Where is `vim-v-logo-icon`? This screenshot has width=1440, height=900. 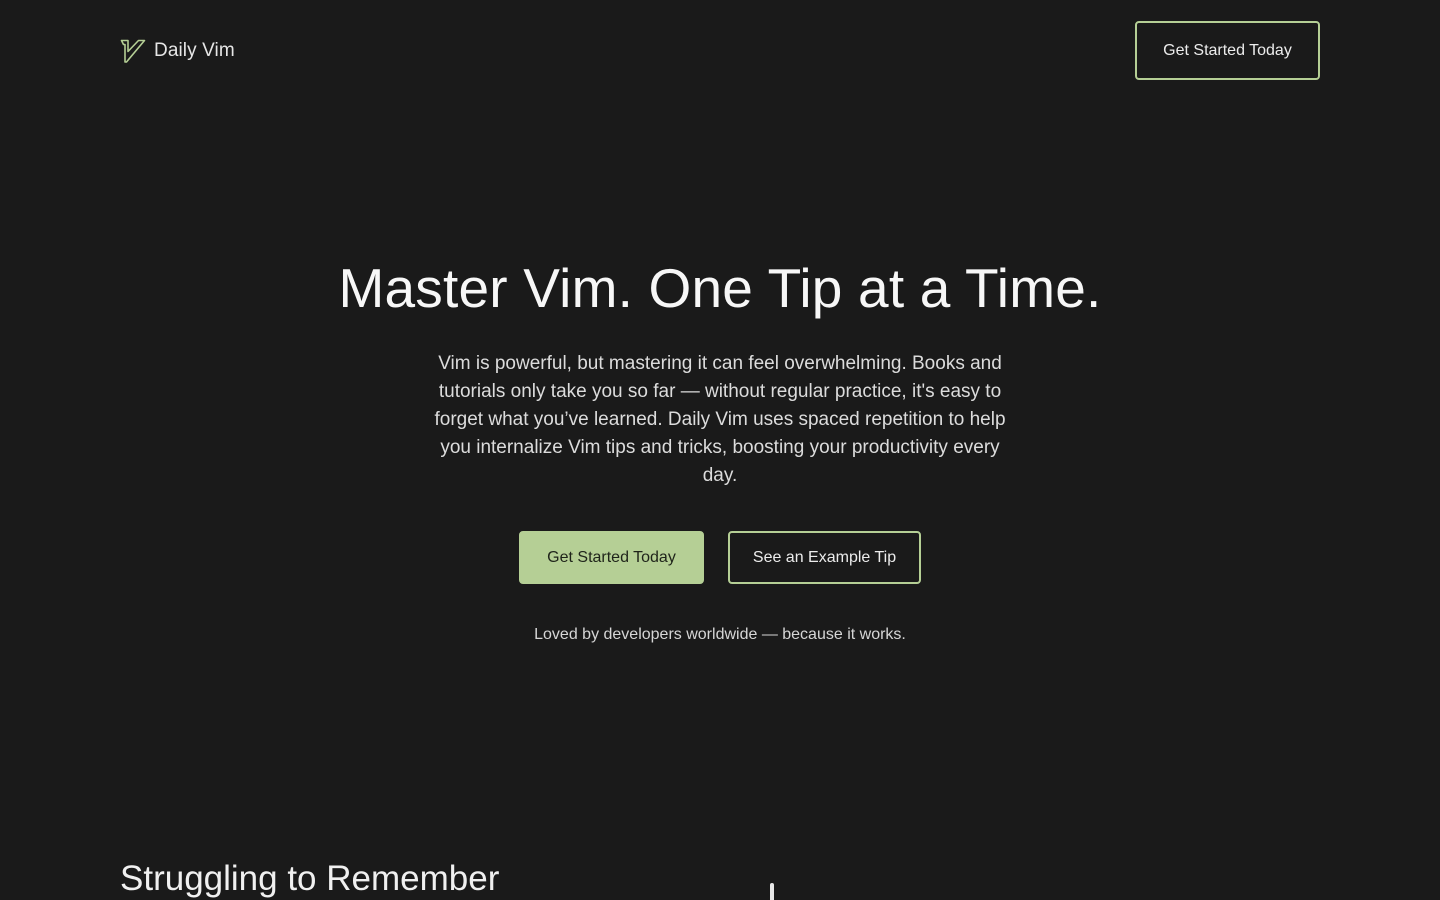 vim-v-logo-icon is located at coordinates (133, 51).